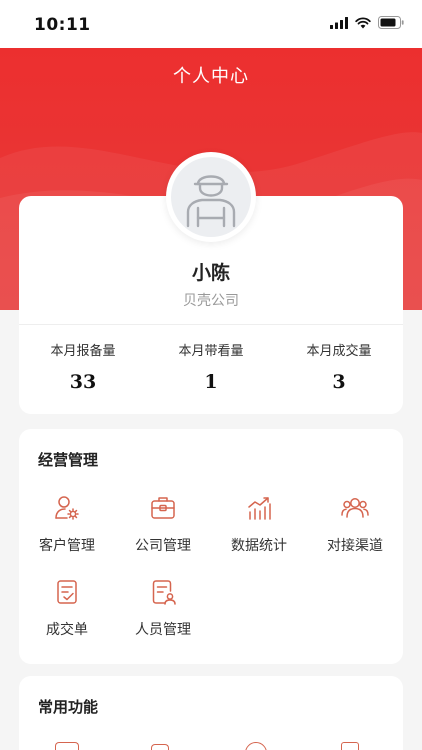  Describe the element at coordinates (211, 382) in the screenshot. I see `stat-value: 1` at that location.